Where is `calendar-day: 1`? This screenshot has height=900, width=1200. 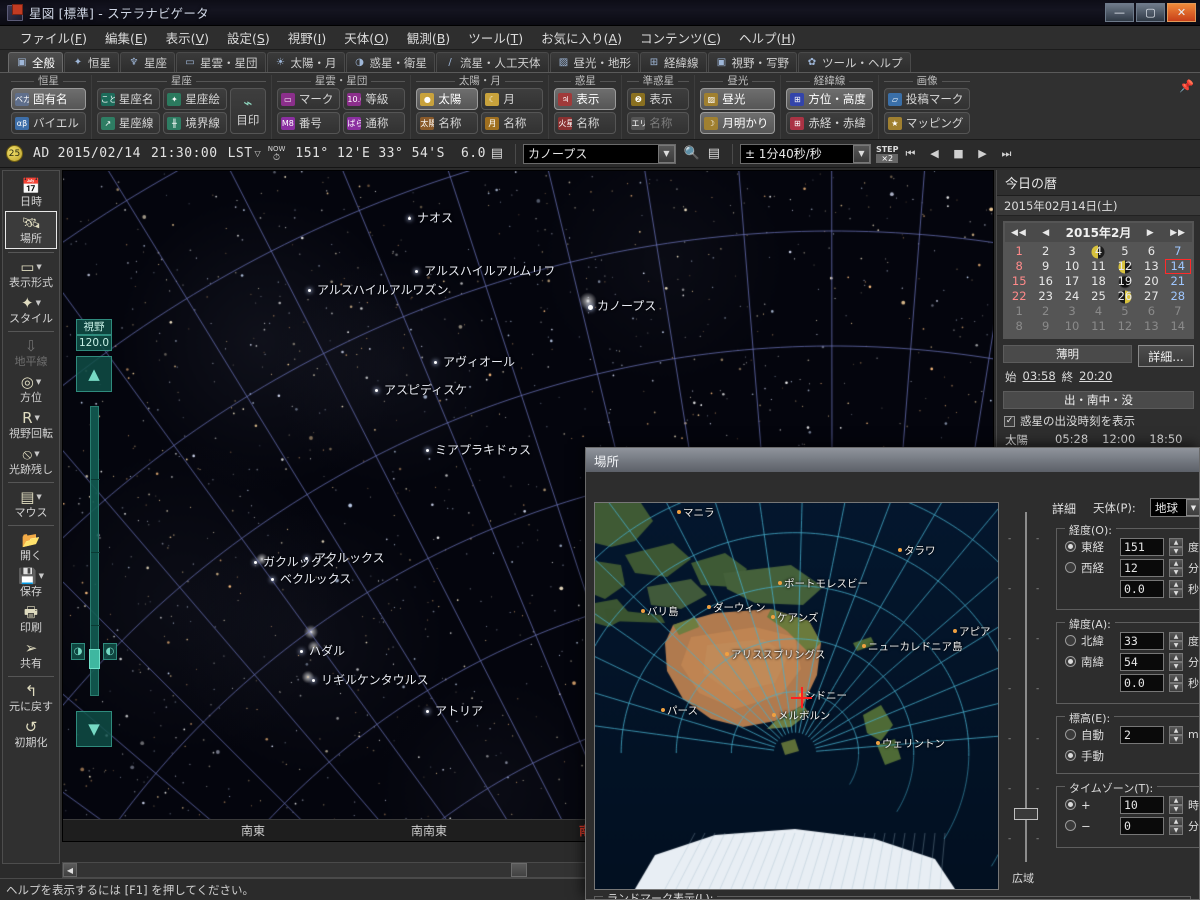 calendar-day: 1 is located at coordinates (1019, 311).